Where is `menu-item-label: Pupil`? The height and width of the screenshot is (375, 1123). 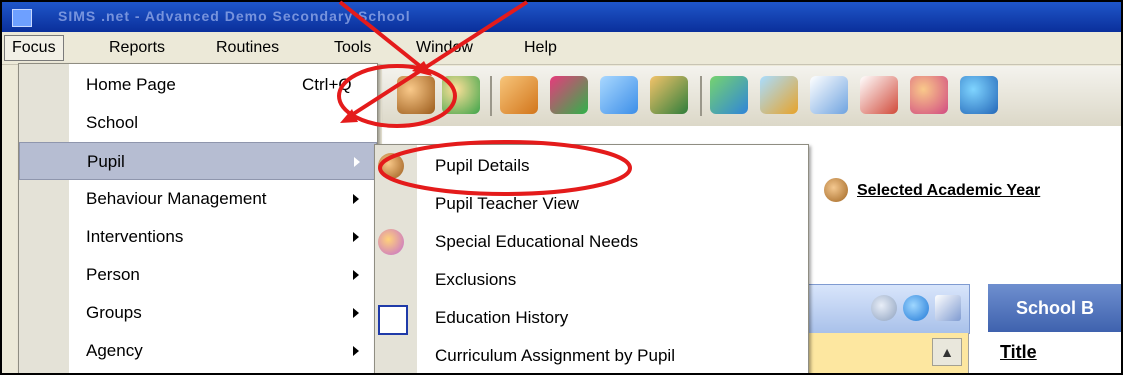 menu-item-label: Pupil is located at coordinates (106, 161).